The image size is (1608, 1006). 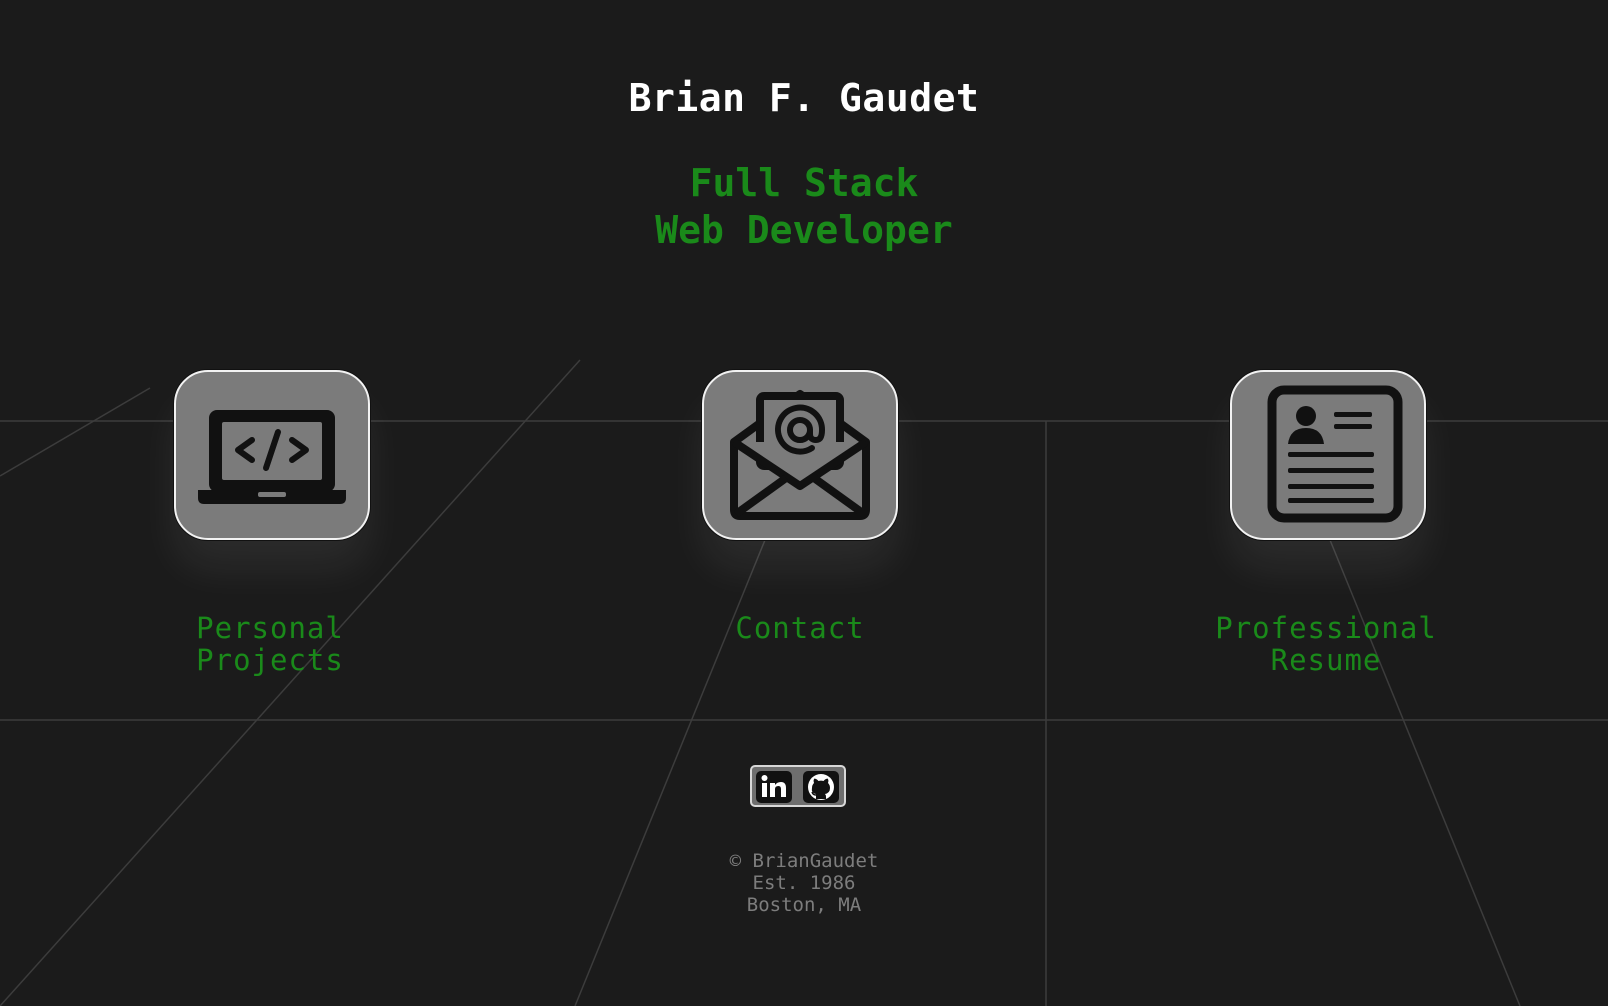 What do you see at coordinates (804, 861) in the screenshot?
I see `copyright-text: © BrianGaudet` at bounding box center [804, 861].